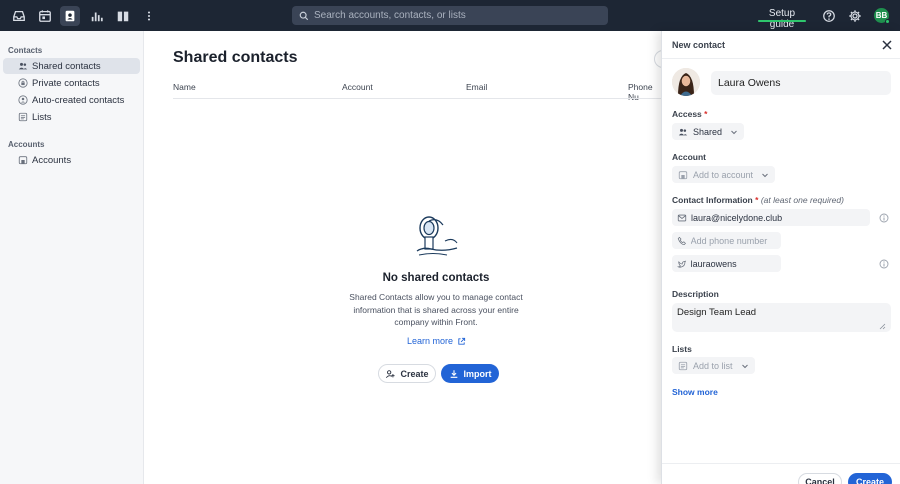 This screenshot has height=484, width=900. I want to click on sidebar-item-label: Accounts, so click(52, 160).